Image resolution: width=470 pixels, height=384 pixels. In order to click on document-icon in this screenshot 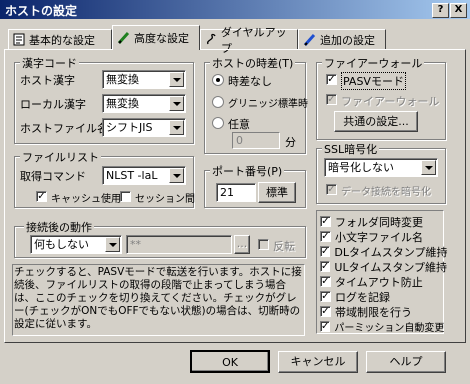, I will do `click(19, 39)`.